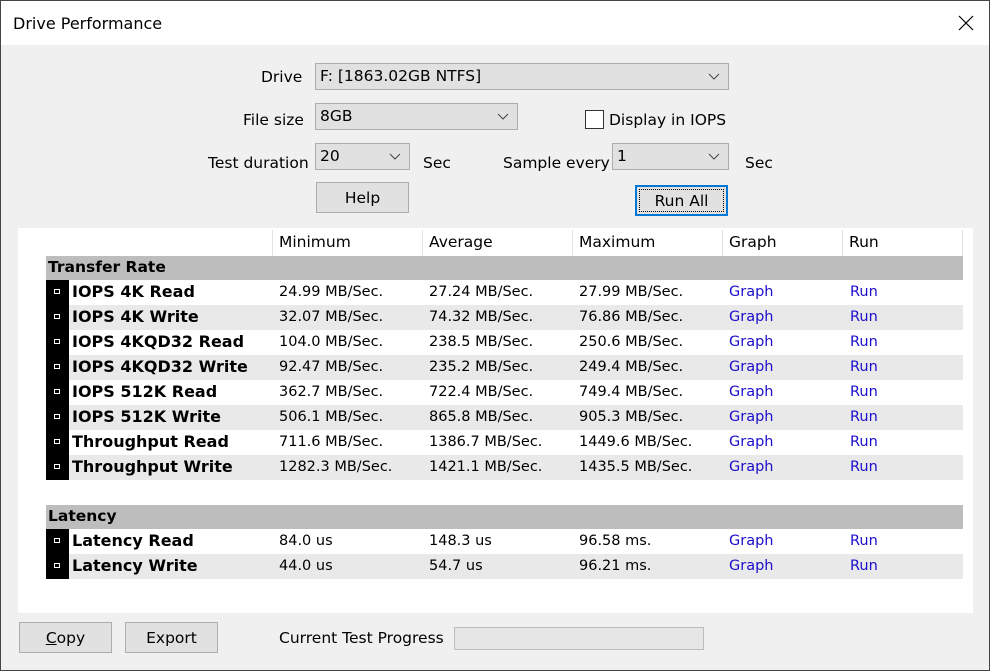 Image resolution: width=990 pixels, height=671 pixels. Describe the element at coordinates (481, 292) in the screenshot. I see `average-value: 27.24 MB/Sec.` at that location.